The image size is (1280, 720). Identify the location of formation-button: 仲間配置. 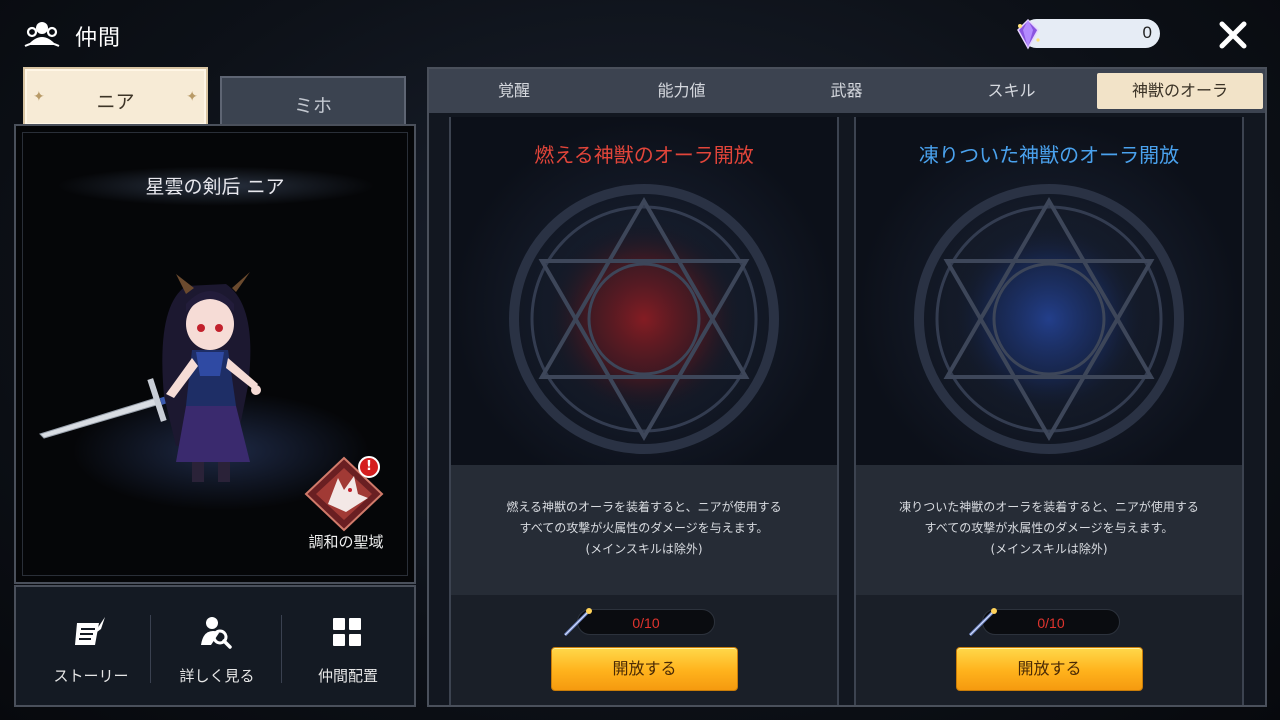
(348, 646).